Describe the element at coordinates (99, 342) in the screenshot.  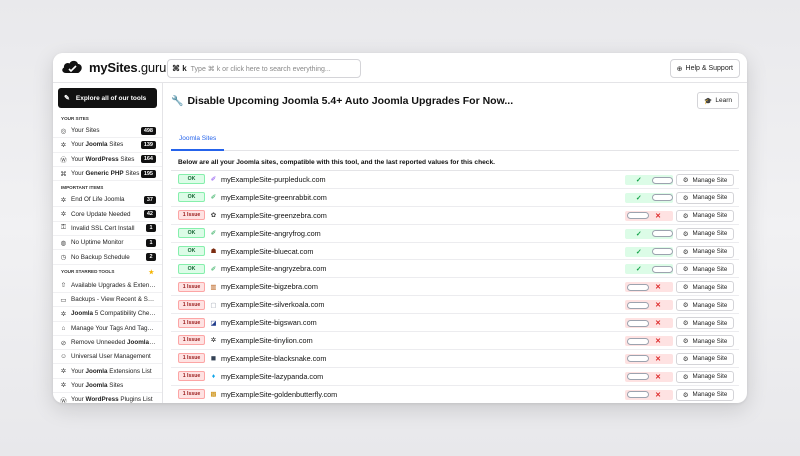
I see `label-part: Remove Unneeded` at that location.